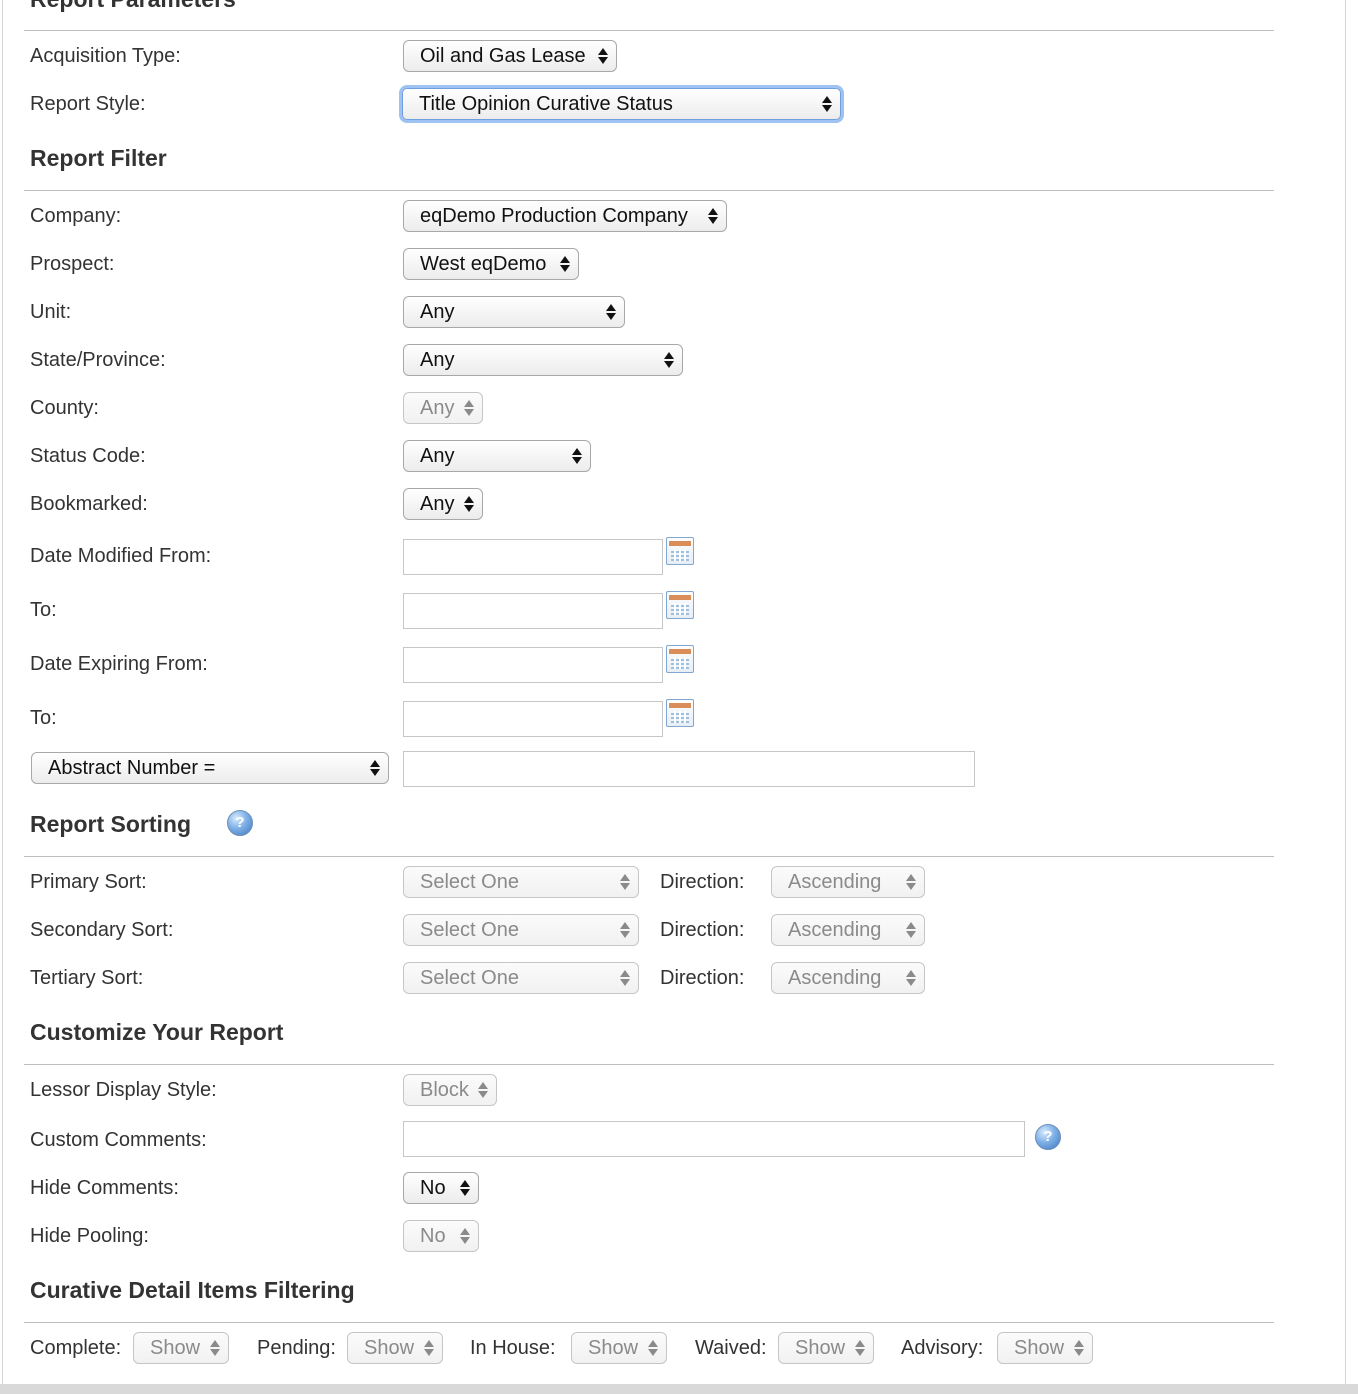 The height and width of the screenshot is (1394, 1358). What do you see at coordinates (546, 104) in the screenshot?
I see `report-style-value: Title Opinion Curative Status` at bounding box center [546, 104].